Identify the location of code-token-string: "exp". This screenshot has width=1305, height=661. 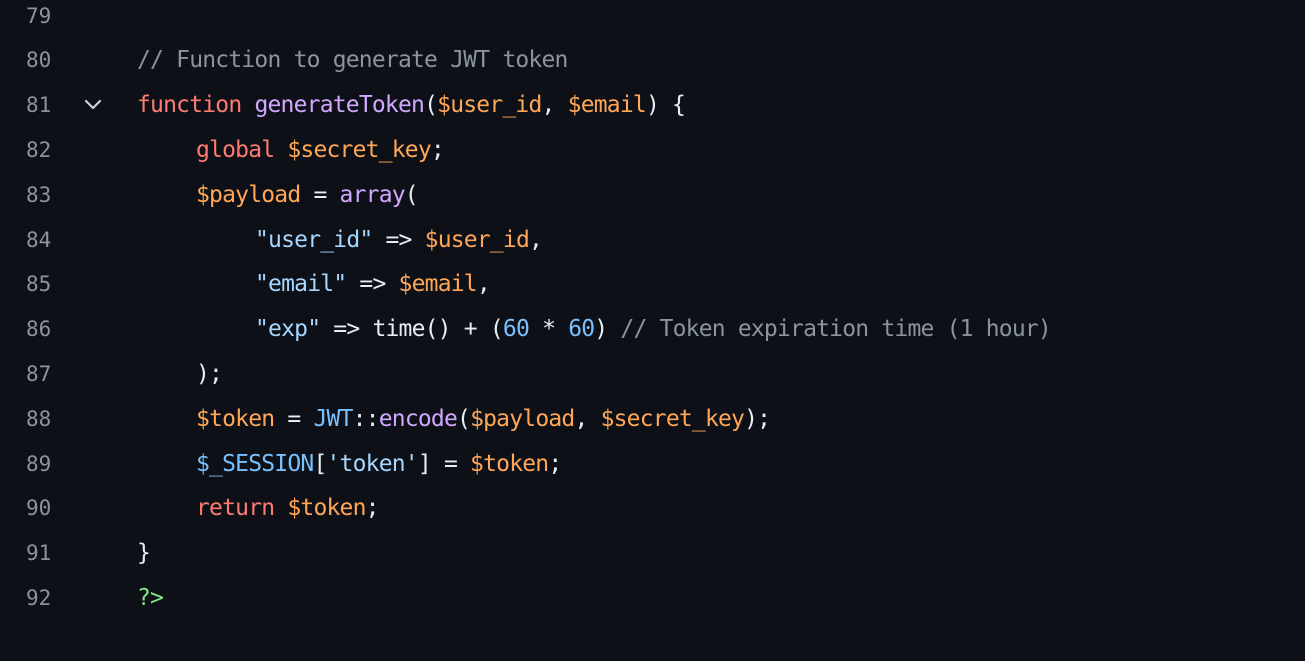
(288, 329).